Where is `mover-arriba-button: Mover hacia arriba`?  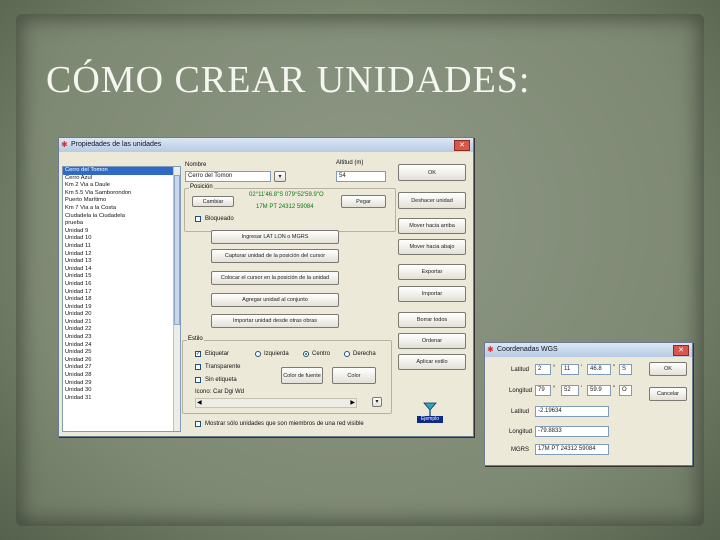 mover-arriba-button: Mover hacia arriba is located at coordinates (432, 226).